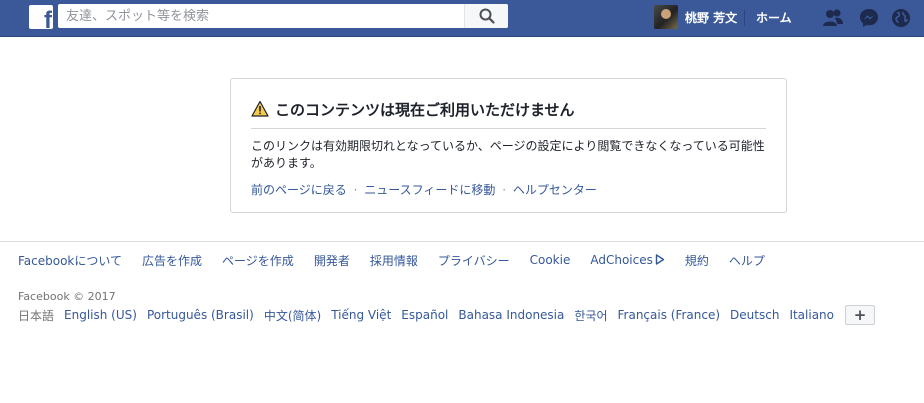 This screenshot has width=924, height=403. Describe the element at coordinates (41, 17) in the screenshot. I see `facebook-logo: f` at that location.